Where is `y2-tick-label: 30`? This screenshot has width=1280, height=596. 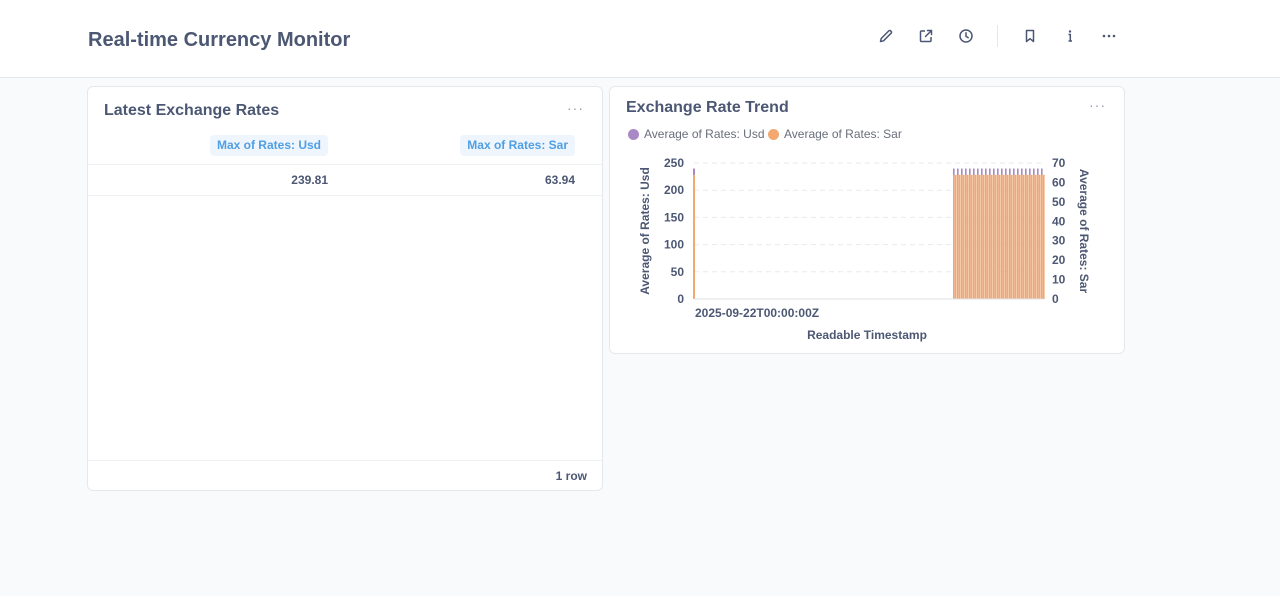
y2-tick-label: 30 is located at coordinates (1059, 241).